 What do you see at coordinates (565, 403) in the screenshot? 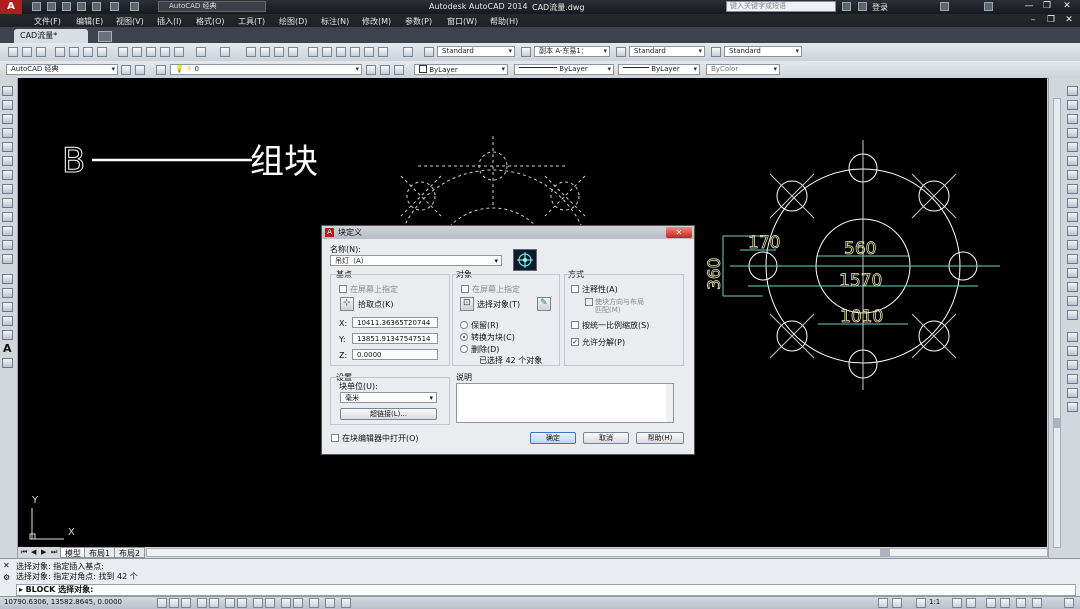
I see `description-input` at bounding box center [565, 403].